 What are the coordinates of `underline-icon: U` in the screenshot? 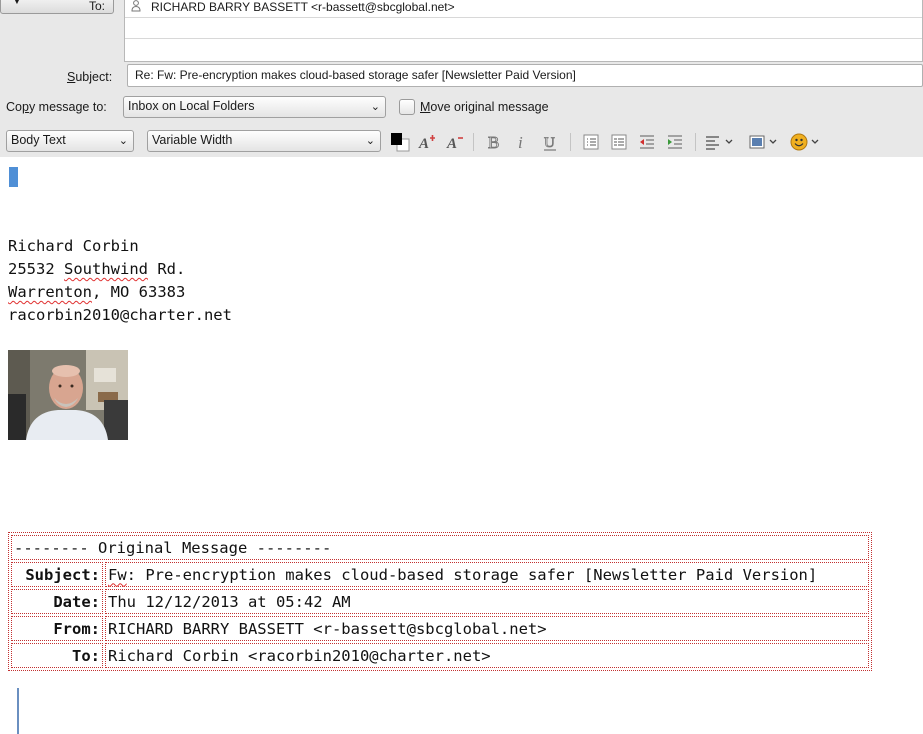 It's located at (550, 143).